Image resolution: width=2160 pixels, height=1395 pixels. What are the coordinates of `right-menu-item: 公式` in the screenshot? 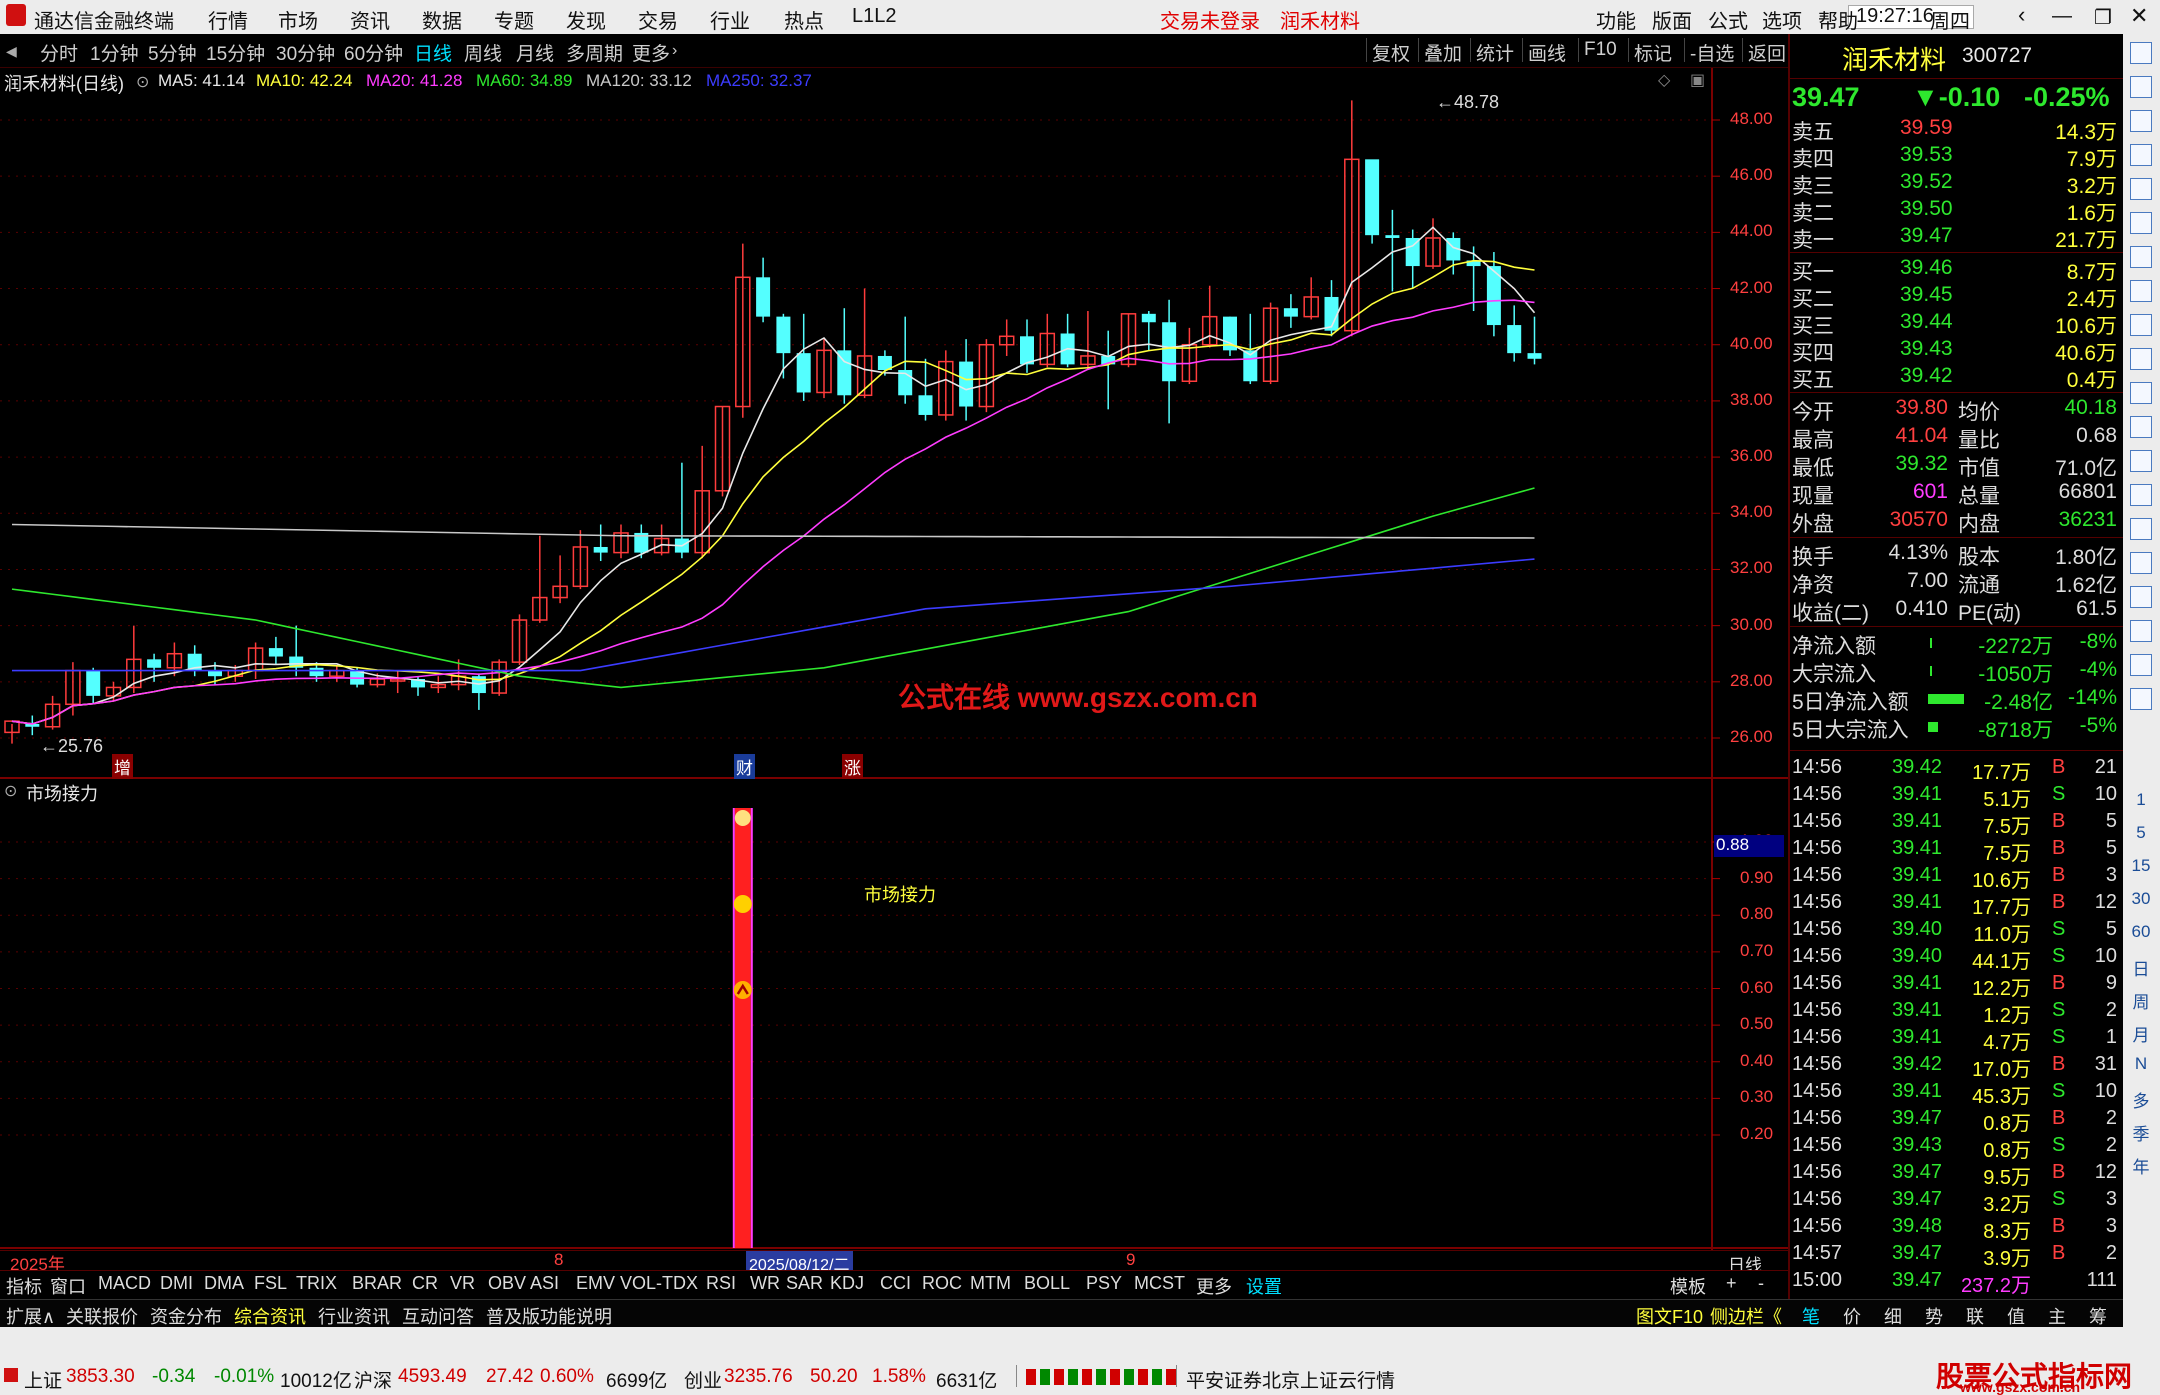 It's located at (1728, 19).